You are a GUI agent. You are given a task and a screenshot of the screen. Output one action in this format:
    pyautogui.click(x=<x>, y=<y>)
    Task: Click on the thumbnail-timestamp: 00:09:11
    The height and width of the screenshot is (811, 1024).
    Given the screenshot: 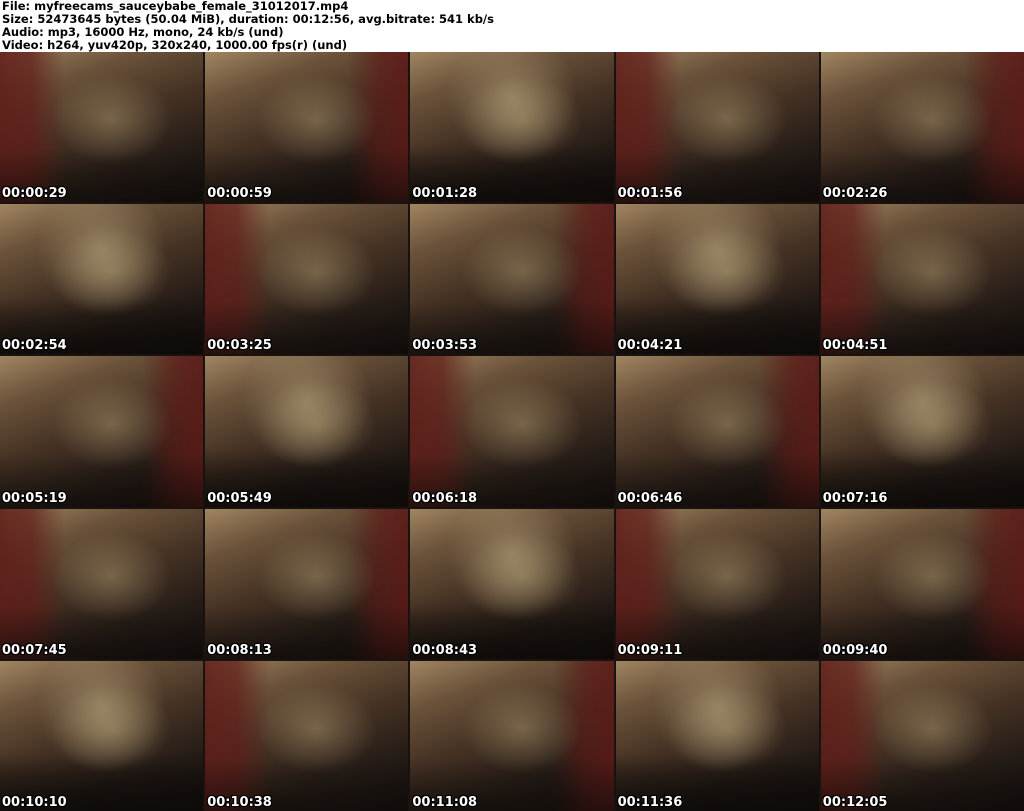 What is the action you would take?
    pyautogui.click(x=650, y=650)
    